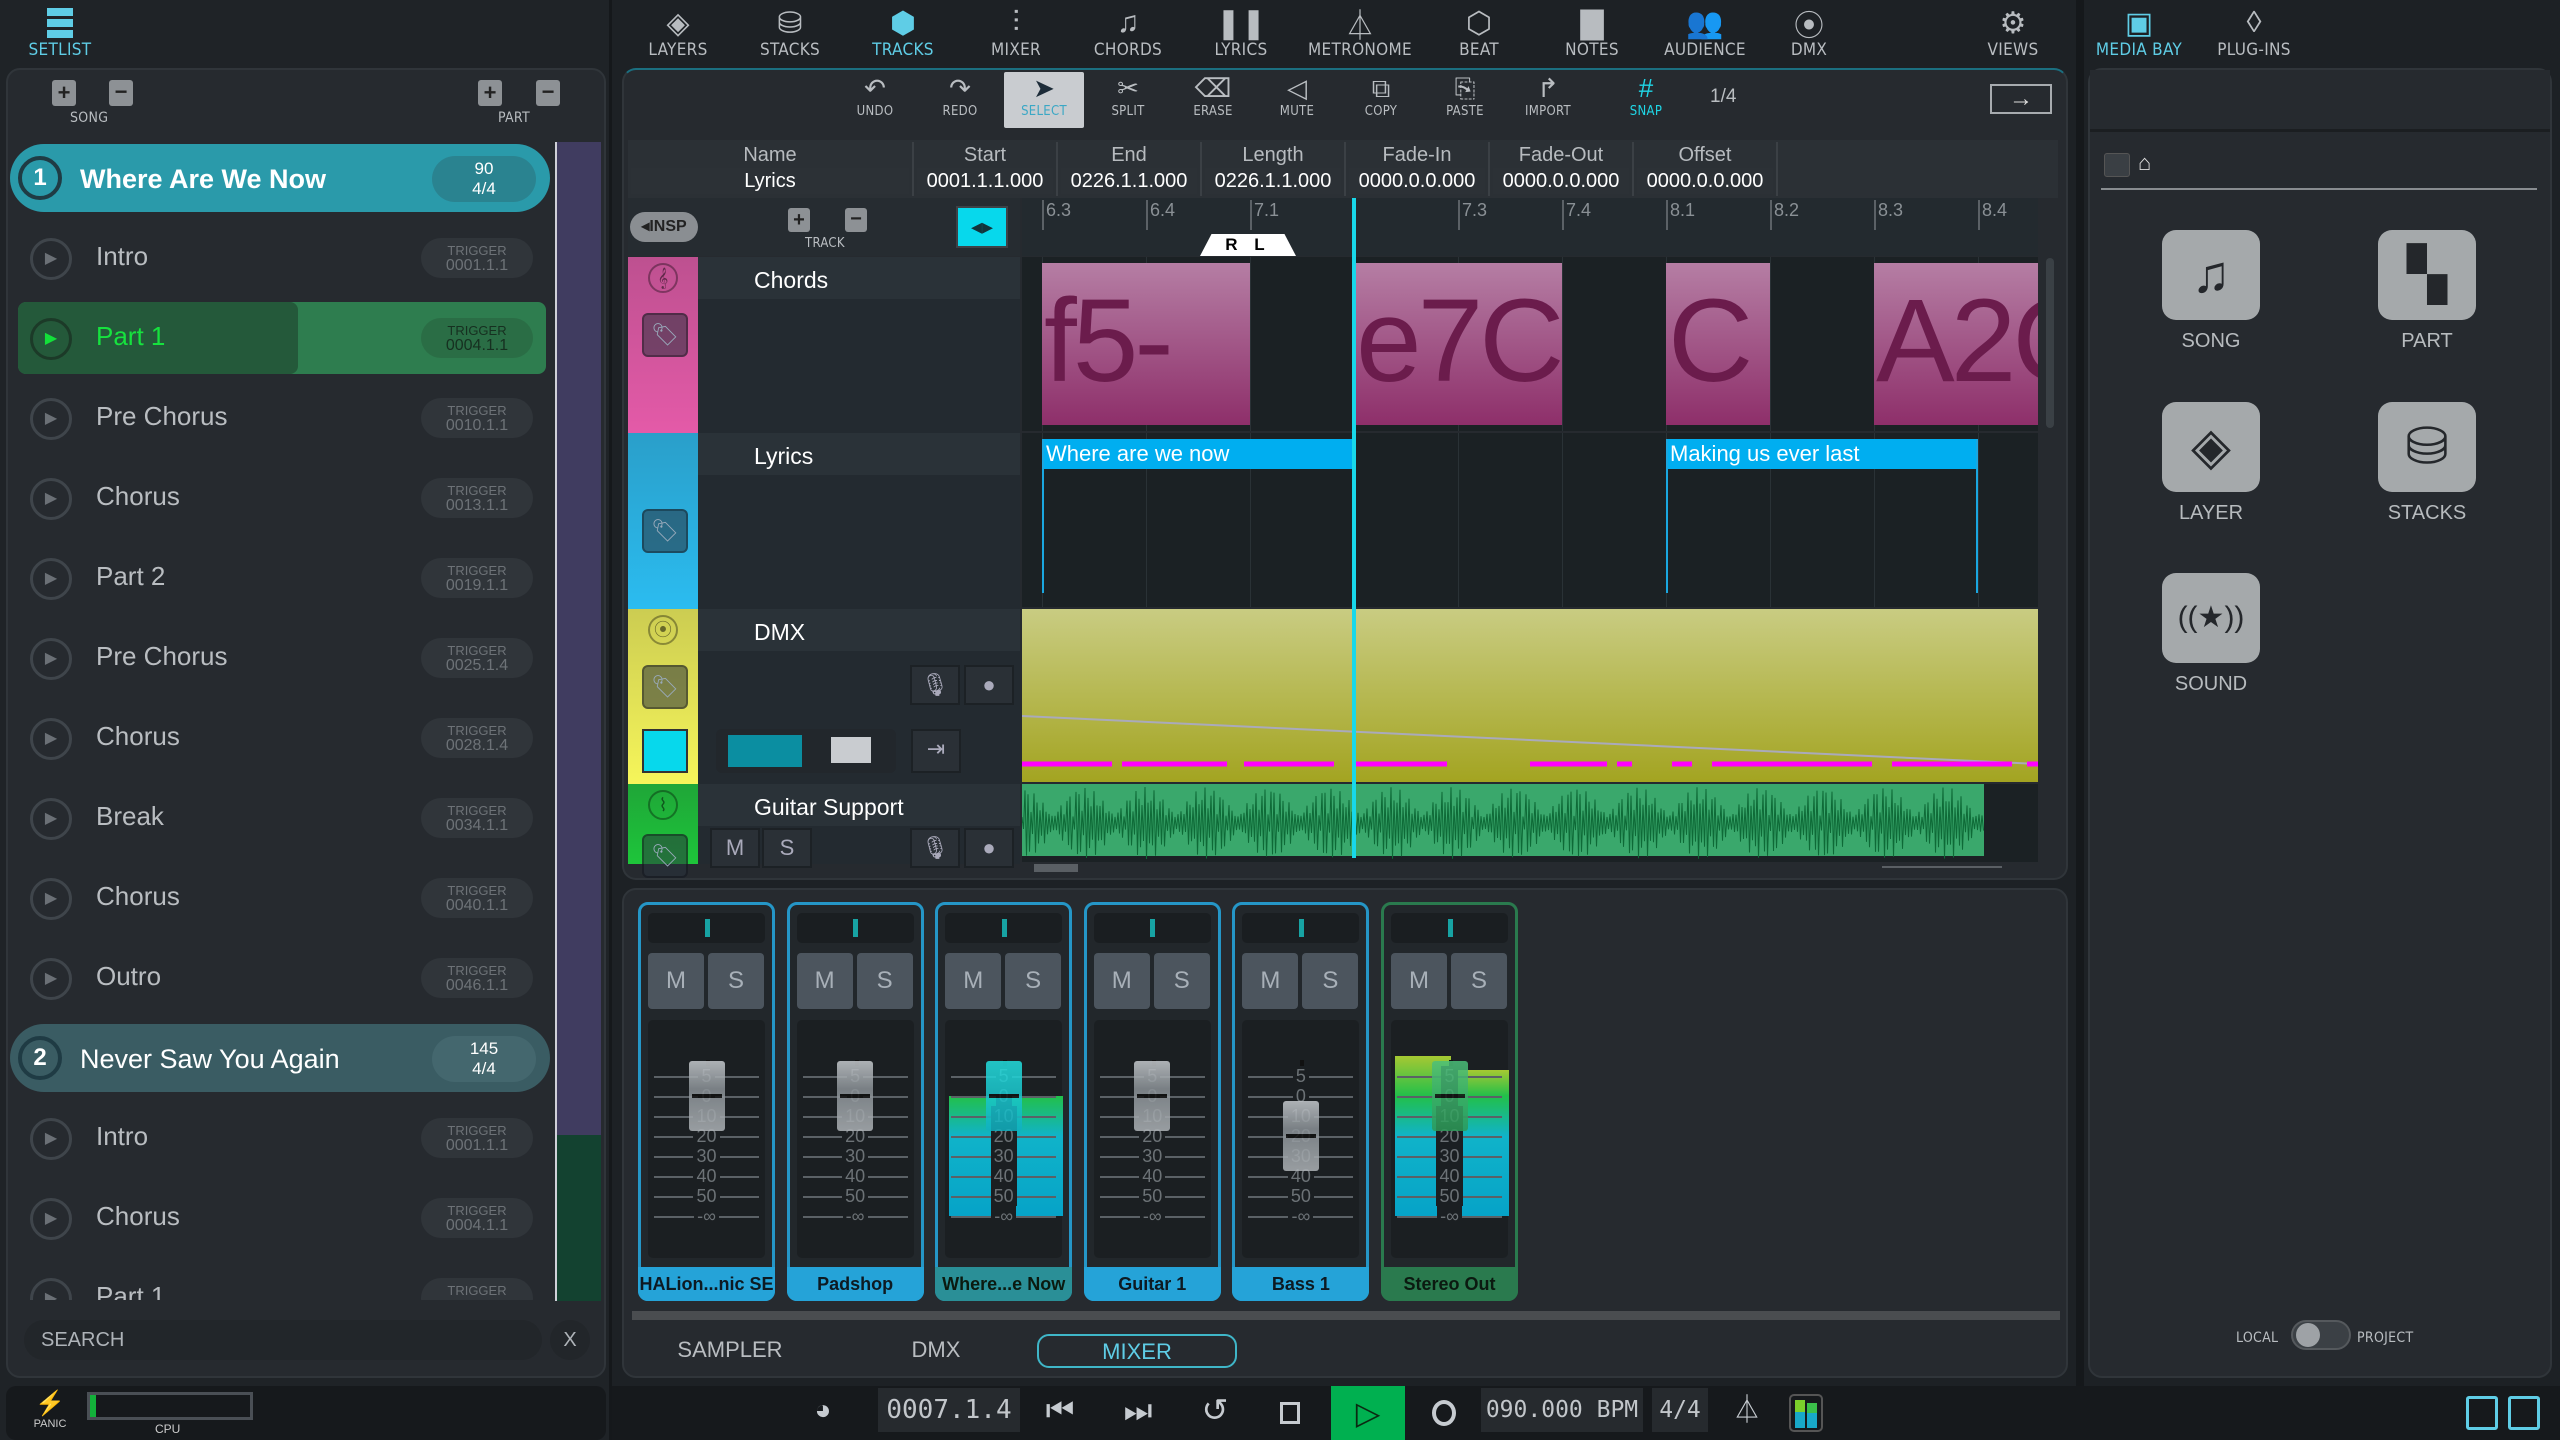 This screenshot has width=2560, height=1440. What do you see at coordinates (735, 848) in the screenshot?
I see `track-mute-button: M` at bounding box center [735, 848].